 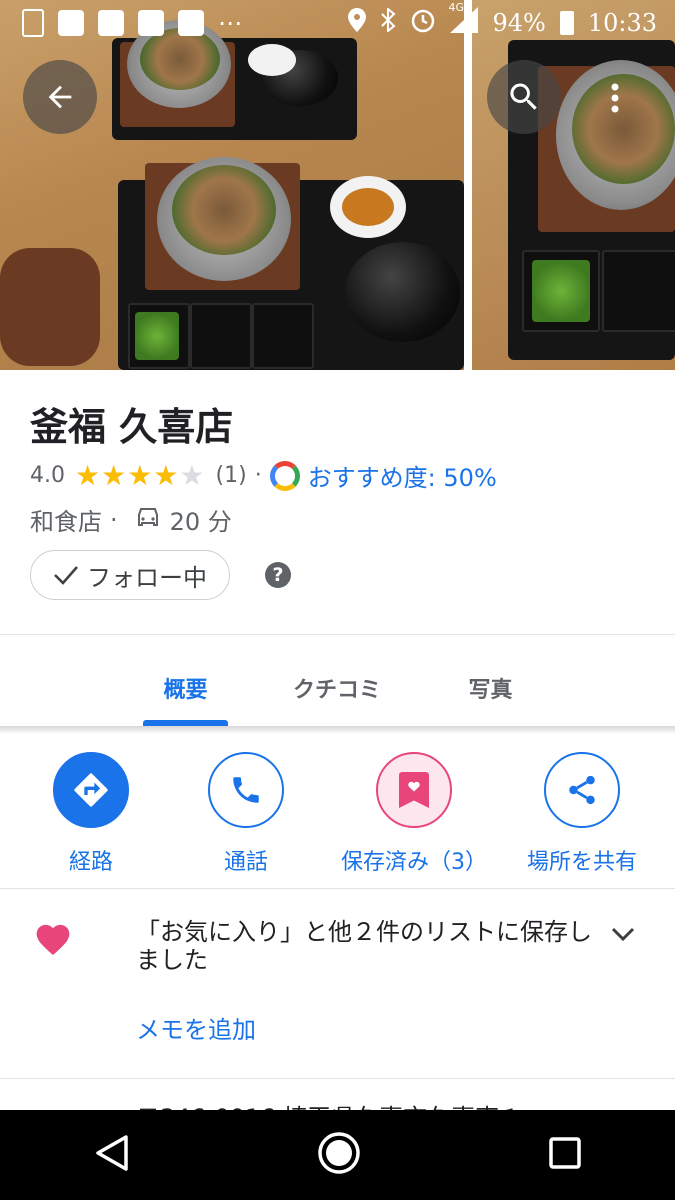 I want to click on bookmark-heart-icon, so click(x=414, y=790).